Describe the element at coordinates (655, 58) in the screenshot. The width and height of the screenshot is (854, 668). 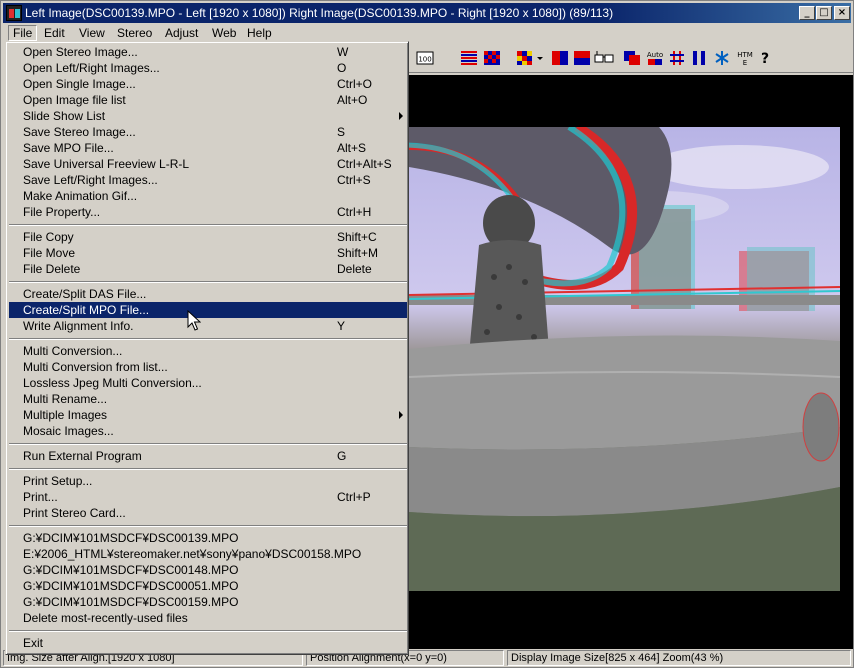
I see `auto-icon: Auto` at that location.